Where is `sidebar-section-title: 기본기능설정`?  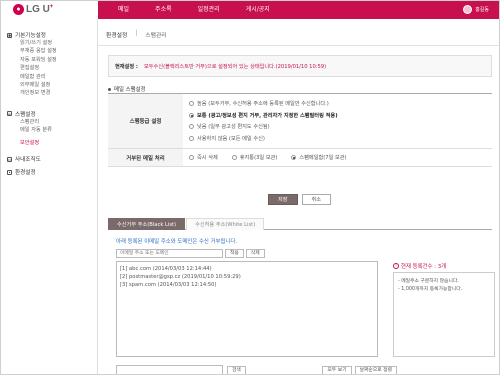
sidebar-section-title: 기본기능설정 is located at coordinates (30, 36).